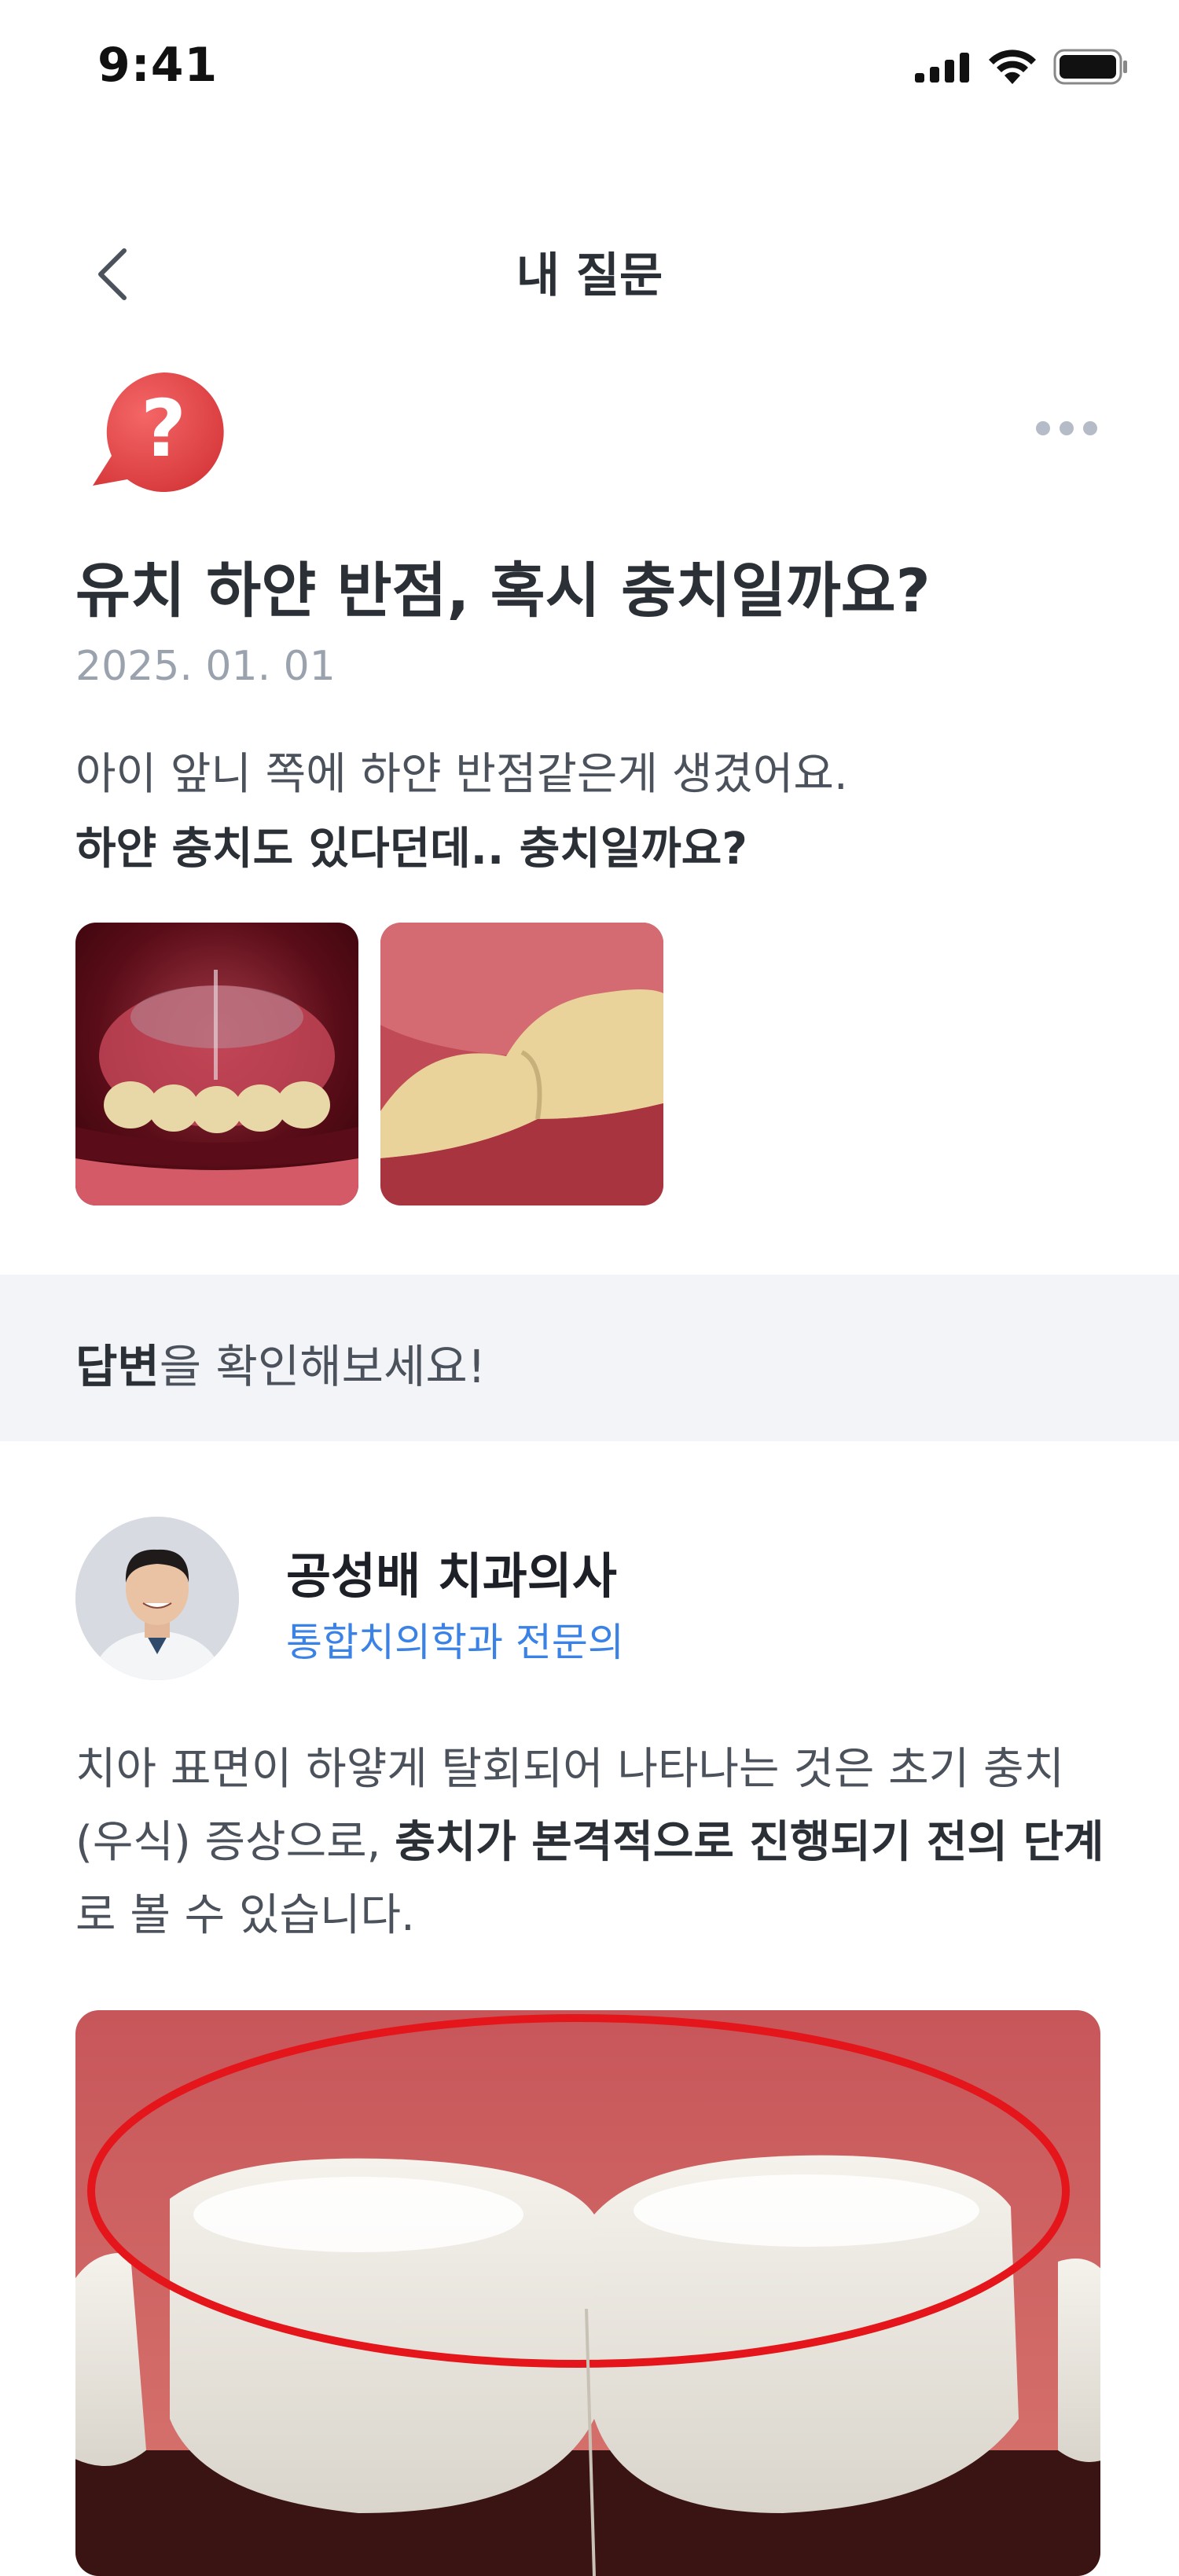  Describe the element at coordinates (589, 275) in the screenshot. I see `page-title: 내 질문` at that location.